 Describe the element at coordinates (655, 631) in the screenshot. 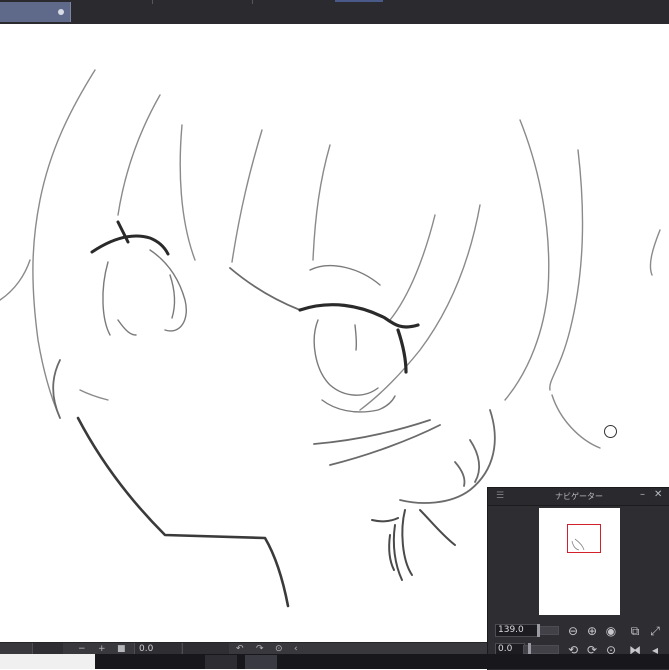

I see `fit-screen-icon: ⤢` at that location.